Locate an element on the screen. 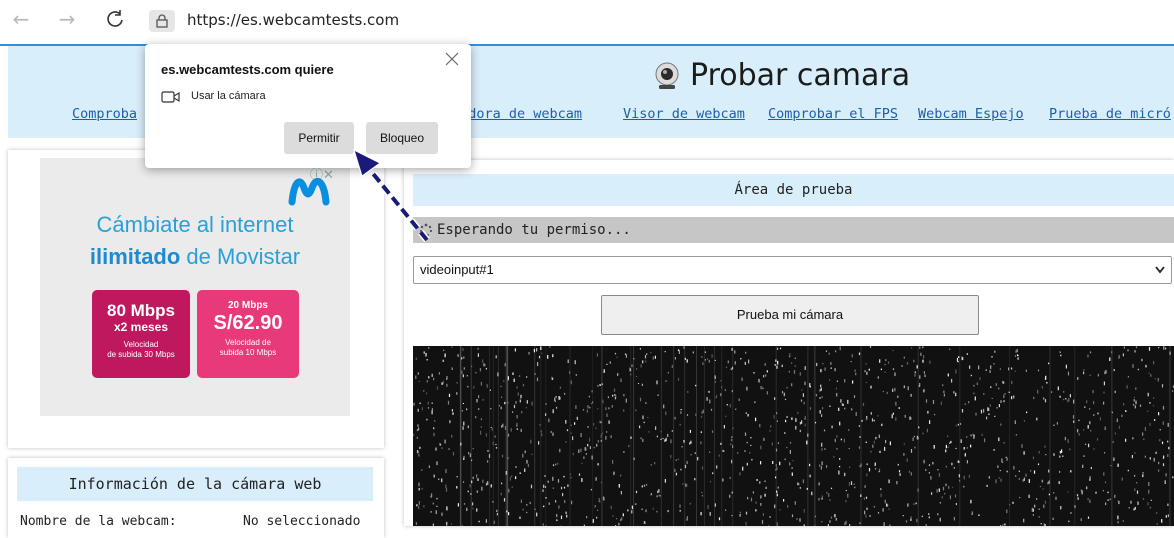  nav-link-comprobador: Comproba is located at coordinates (104, 114).